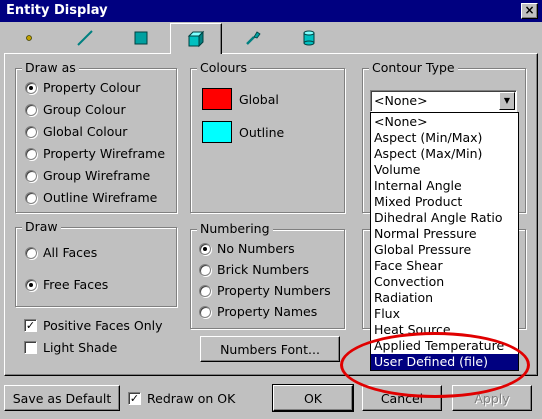  What do you see at coordinates (104, 153) in the screenshot?
I see `option-label: Property Wireframe` at bounding box center [104, 153].